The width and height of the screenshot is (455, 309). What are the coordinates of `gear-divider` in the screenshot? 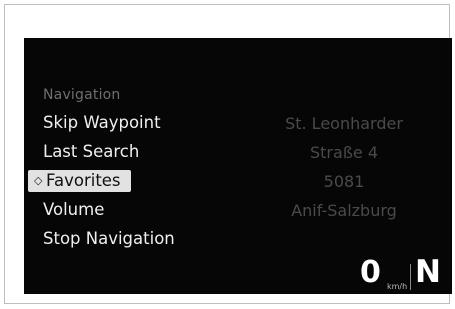 It's located at (410, 277).